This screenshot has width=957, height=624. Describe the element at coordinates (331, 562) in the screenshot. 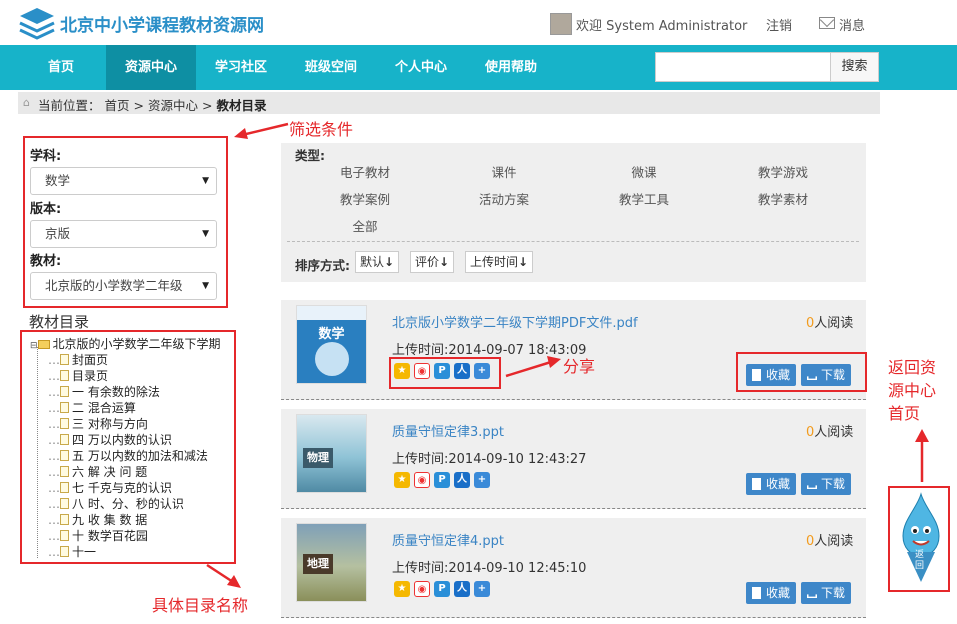

I see `resource-cover-image: 地理` at that location.